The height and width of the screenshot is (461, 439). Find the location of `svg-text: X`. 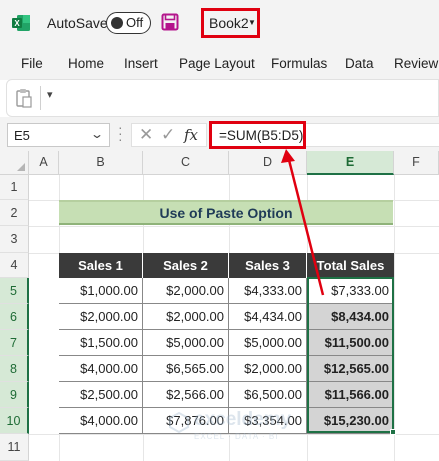

svg-text: X is located at coordinates (17, 23).